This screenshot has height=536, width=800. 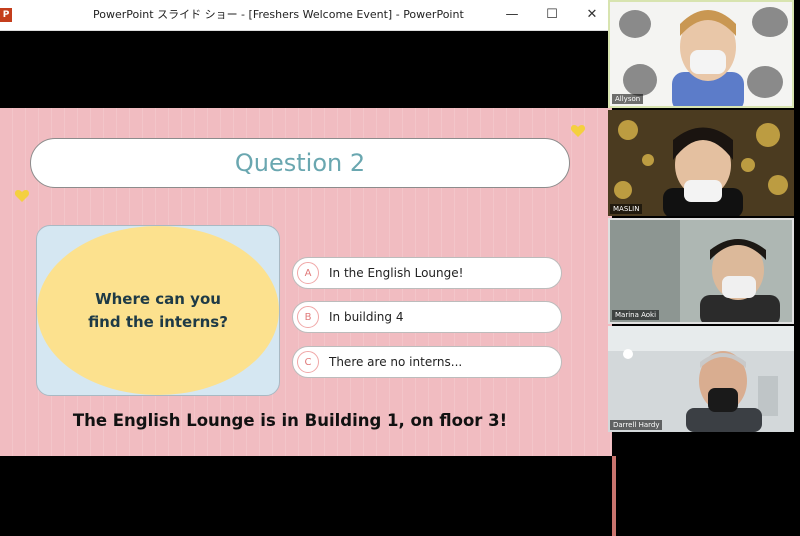 I want to click on question-card: Where can you find the interns?, so click(x=158, y=310).